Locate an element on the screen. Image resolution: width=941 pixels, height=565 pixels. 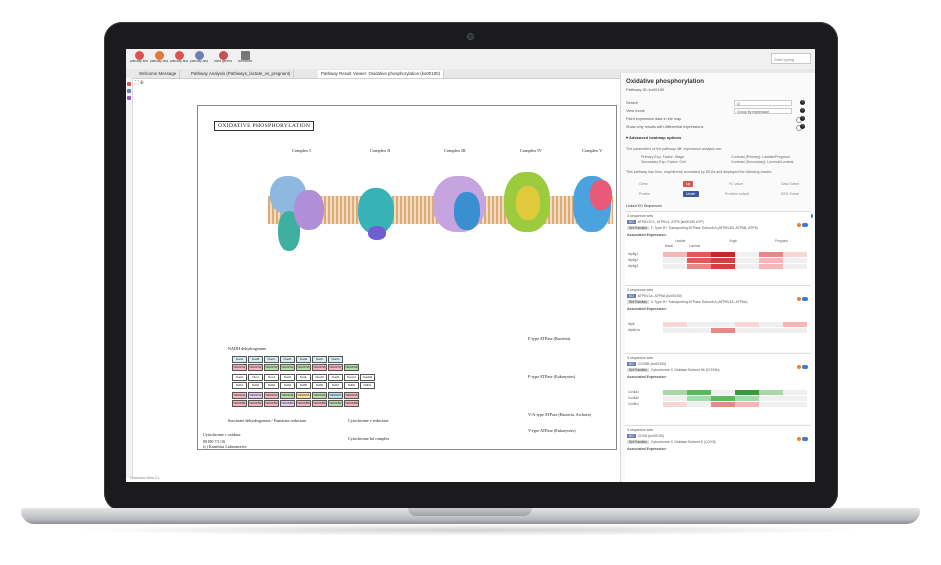
gene-cell: NuoL is located at coordinates (303, 377).